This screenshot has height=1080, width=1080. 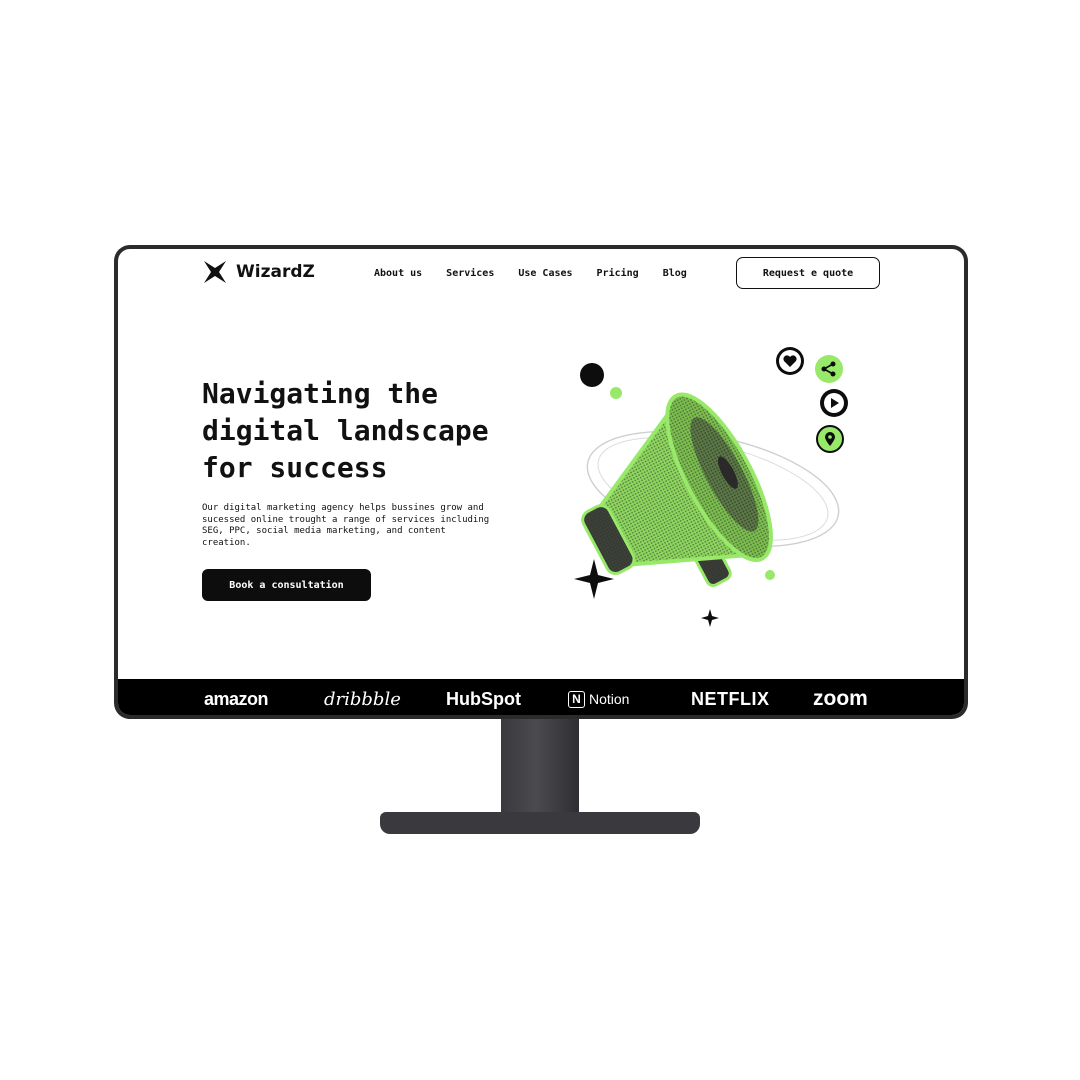 What do you see at coordinates (320, 393) in the screenshot?
I see `hero-title-line-1: Navigating the` at bounding box center [320, 393].